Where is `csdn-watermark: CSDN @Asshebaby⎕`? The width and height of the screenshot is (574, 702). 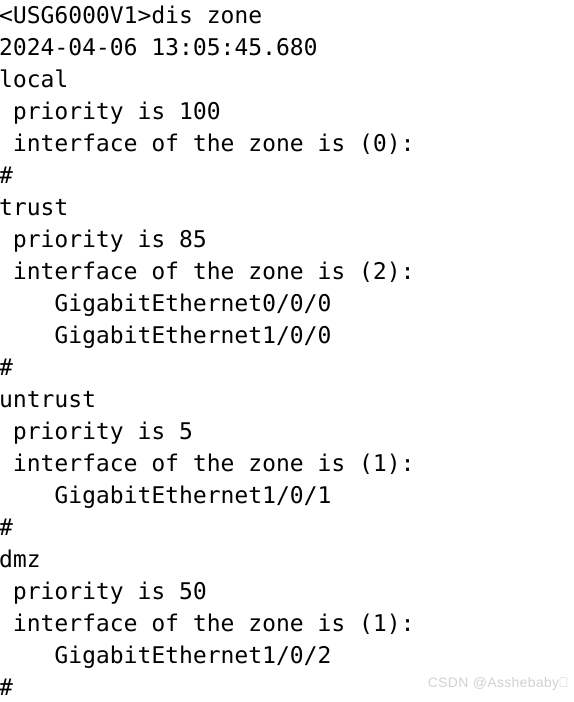 csdn-watermark: CSDN @Asshebaby⎕ is located at coordinates (497, 682).